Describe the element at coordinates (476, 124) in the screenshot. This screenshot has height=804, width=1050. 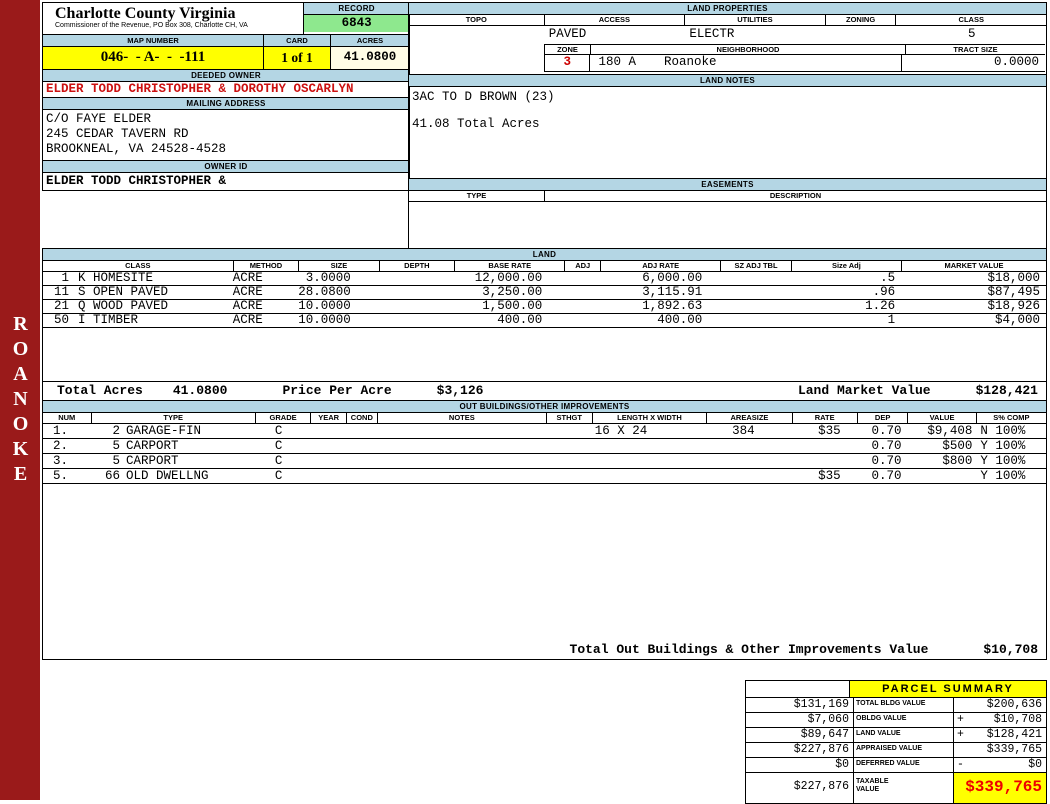
I see `land-note-line: 41.08 Total Acres` at that location.